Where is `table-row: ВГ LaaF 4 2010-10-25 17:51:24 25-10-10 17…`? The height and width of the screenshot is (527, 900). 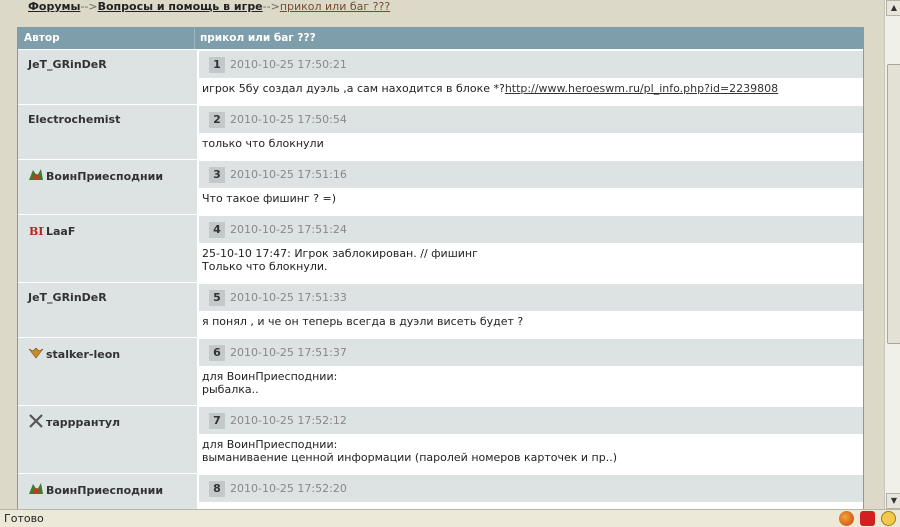 table-row: ВГ LaaF 4 2010-10-25 17:51:24 25-10-10 17… is located at coordinates (440, 248).